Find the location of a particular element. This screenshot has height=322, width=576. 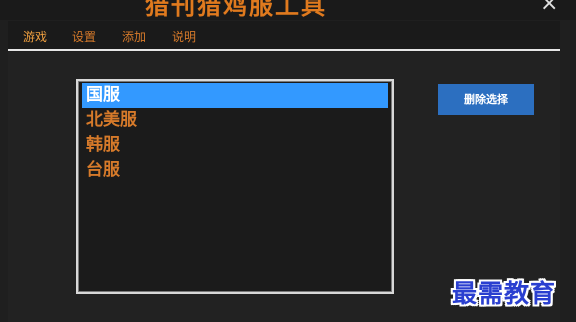

menu-item-help: 说明 is located at coordinates (184, 36).